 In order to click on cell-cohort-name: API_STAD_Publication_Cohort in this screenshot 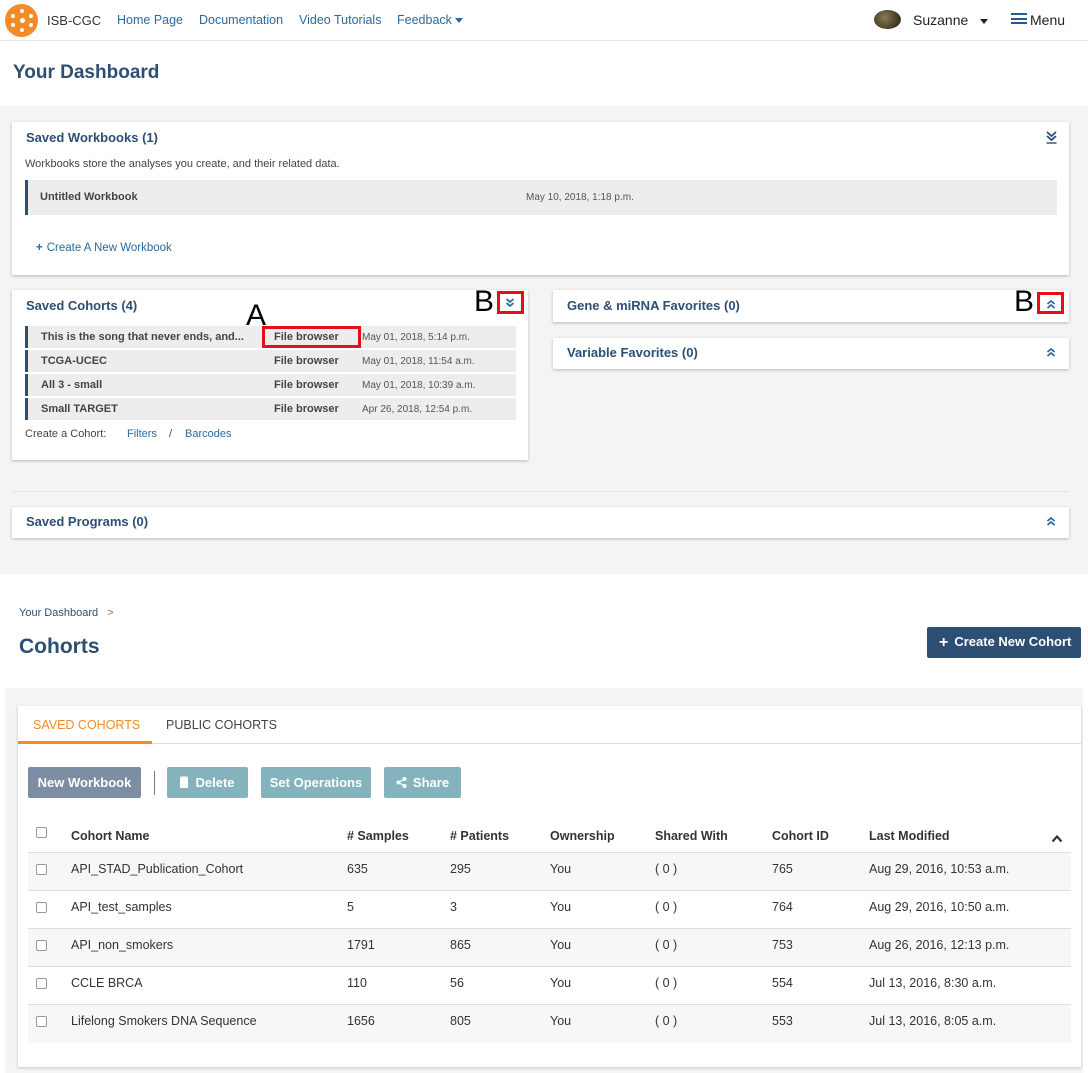, I will do `click(157, 869)`.